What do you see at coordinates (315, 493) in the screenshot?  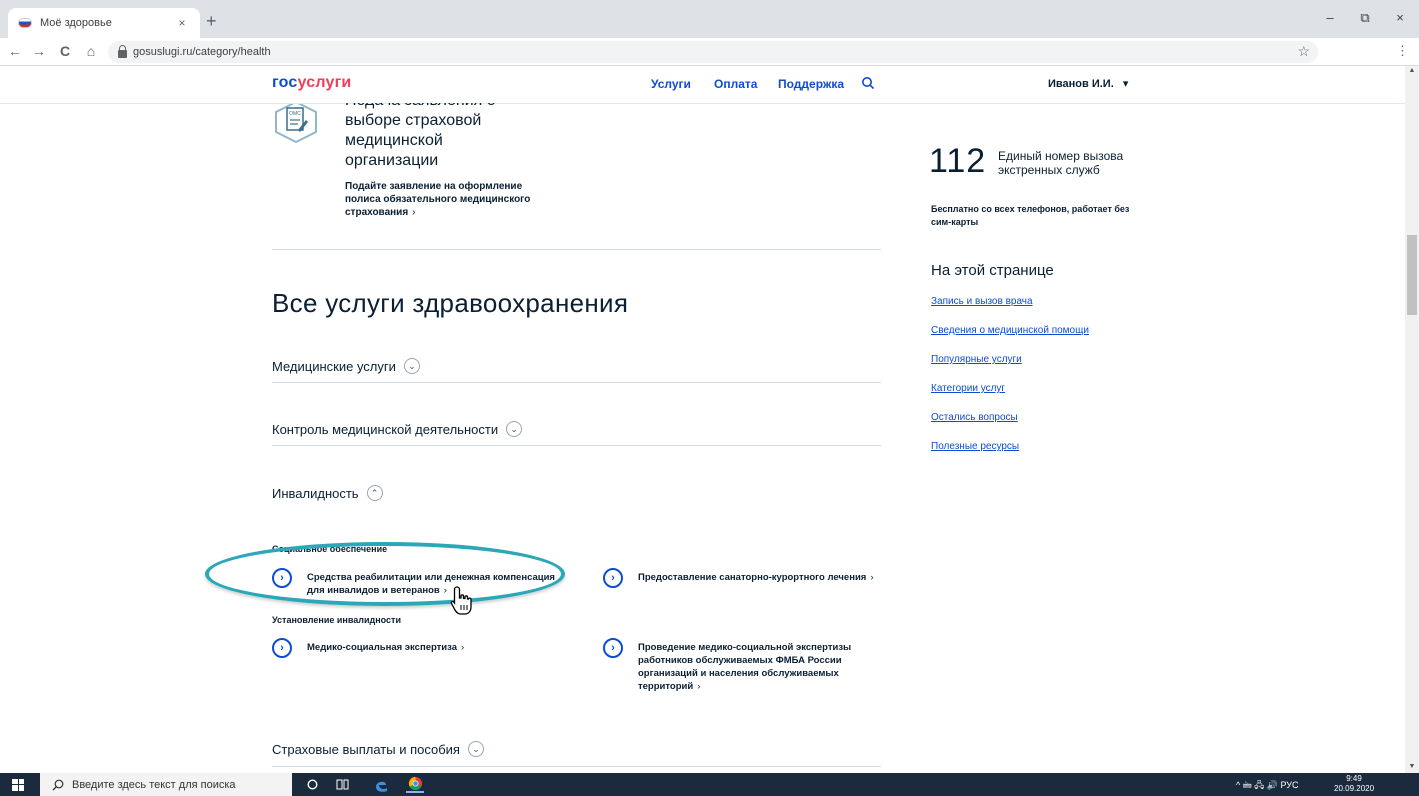 I see `accordion-label: Инвалидность` at bounding box center [315, 493].